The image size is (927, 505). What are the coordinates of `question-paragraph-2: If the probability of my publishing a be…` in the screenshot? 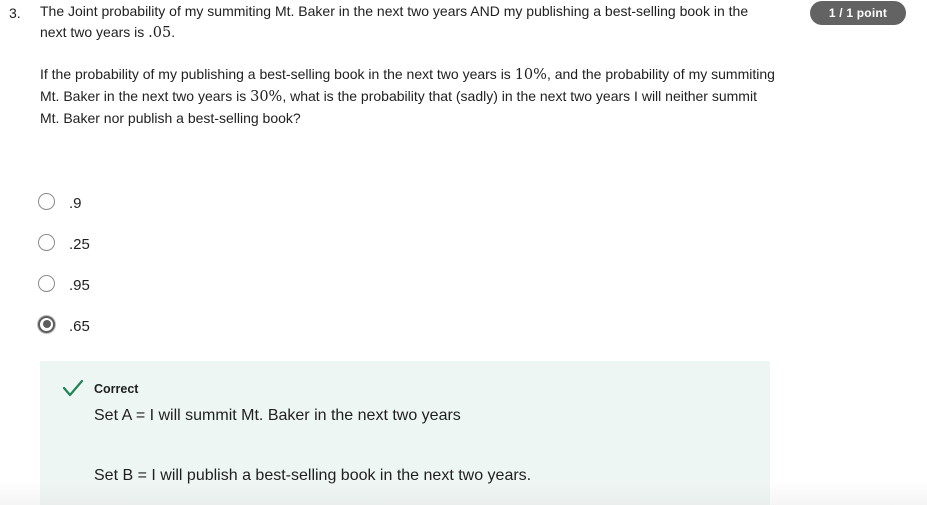 It's located at (407, 96).